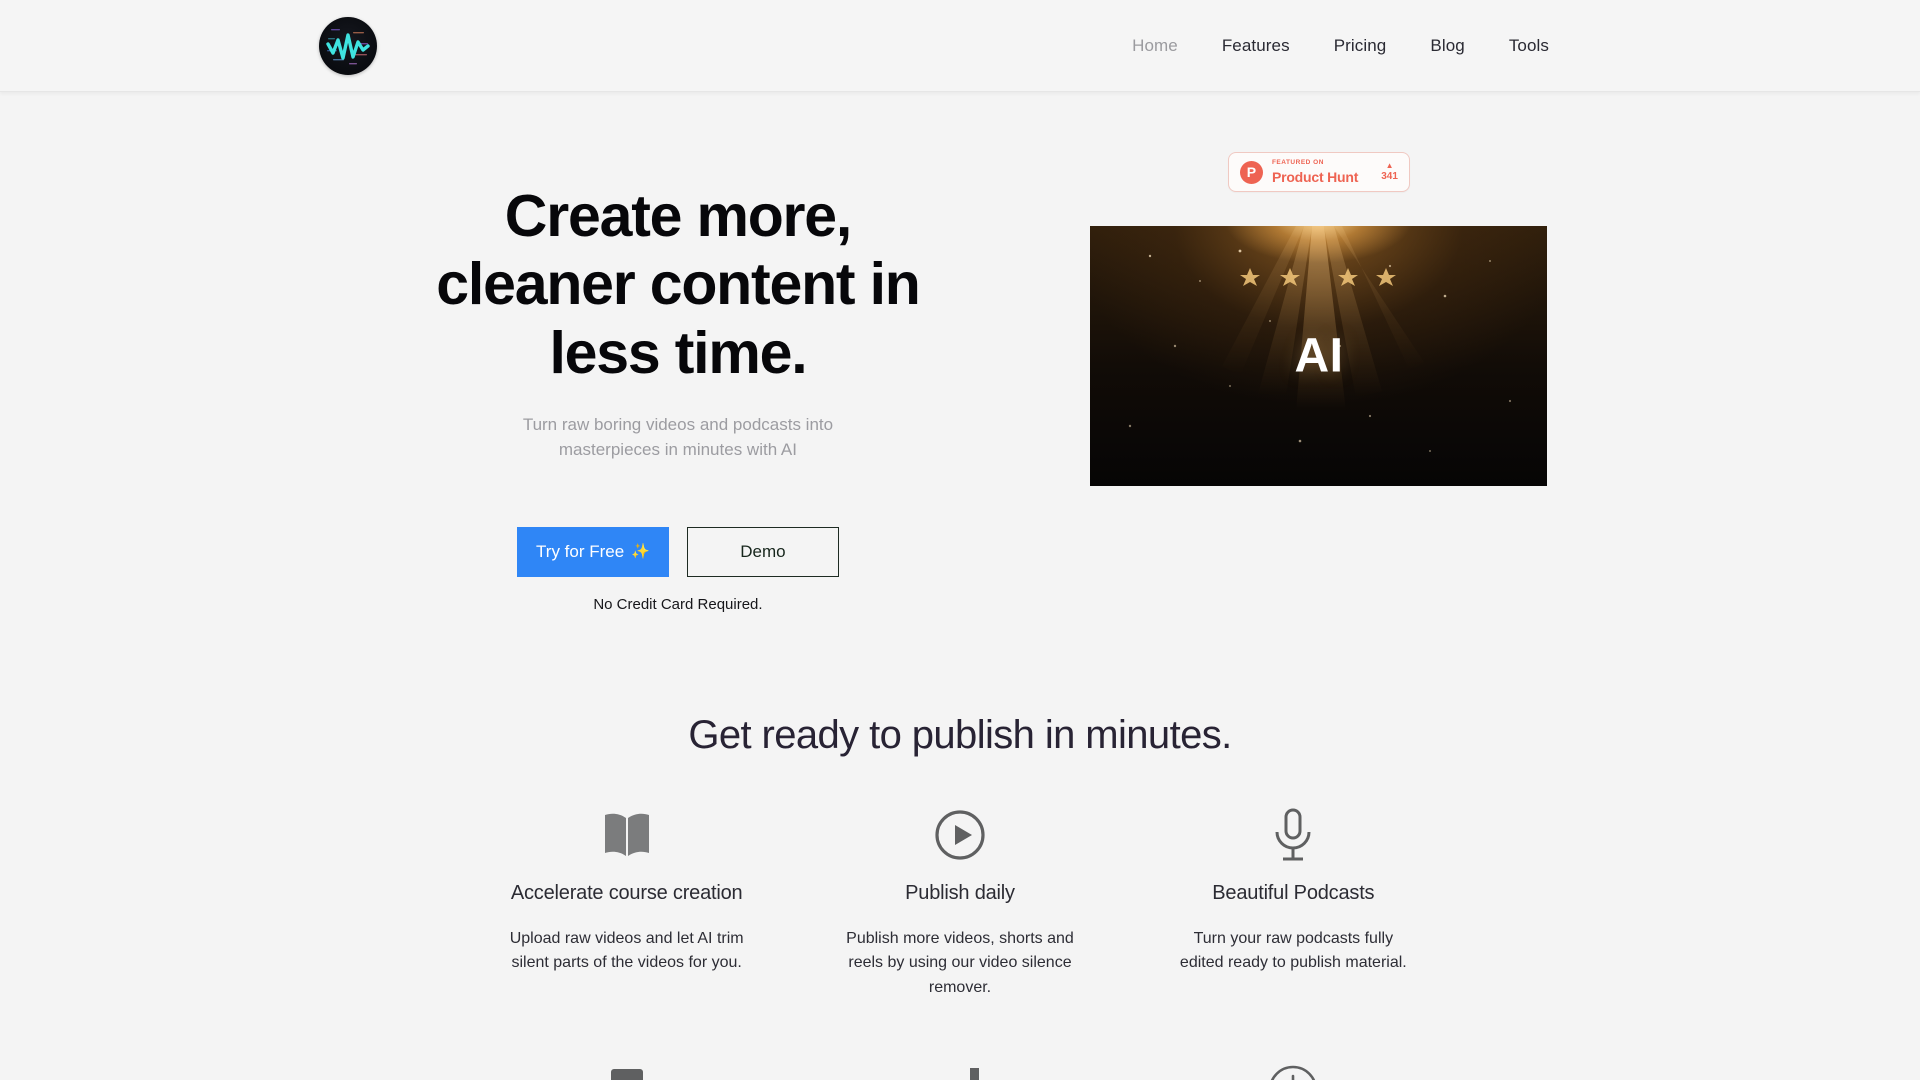 This screenshot has height=1080, width=1920. I want to click on header-inner: Home Features Pricing Blog Tools, so click(960, 45).